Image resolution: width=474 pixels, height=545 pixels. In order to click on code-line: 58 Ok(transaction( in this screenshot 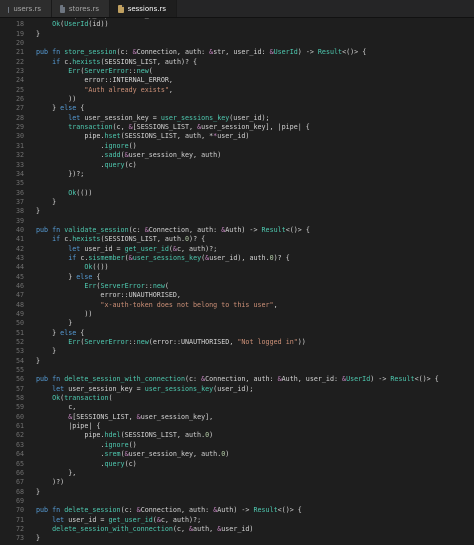, I will do `click(237, 398)`.